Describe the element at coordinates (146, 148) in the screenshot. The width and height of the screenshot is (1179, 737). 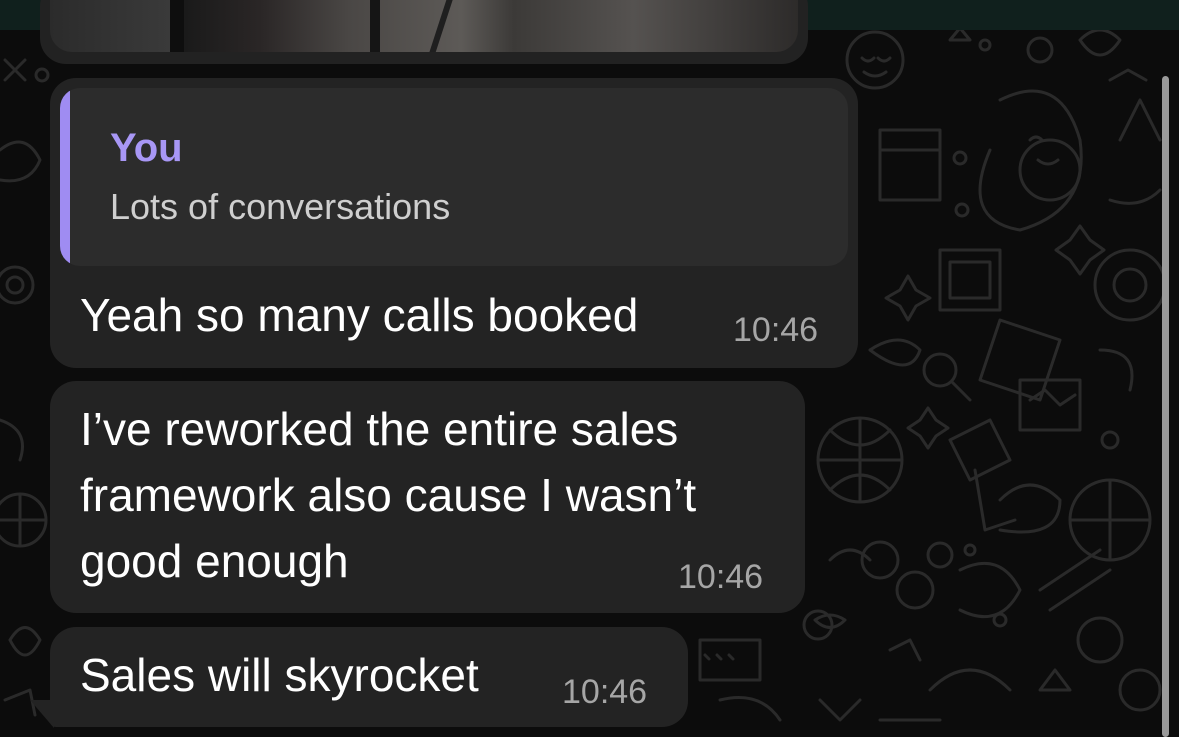
I see `quoted-author: You` at that location.